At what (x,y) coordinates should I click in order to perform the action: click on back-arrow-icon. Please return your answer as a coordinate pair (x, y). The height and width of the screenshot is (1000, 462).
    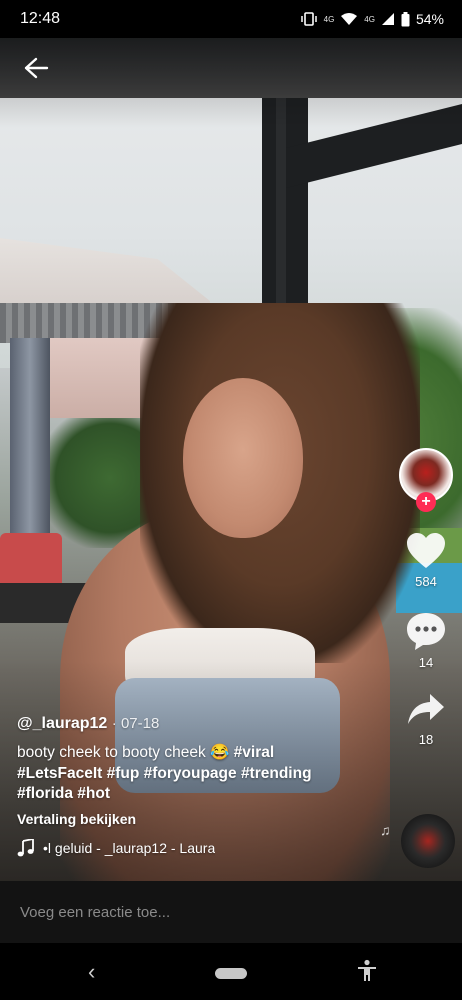
    Looking at the image, I should click on (36, 68).